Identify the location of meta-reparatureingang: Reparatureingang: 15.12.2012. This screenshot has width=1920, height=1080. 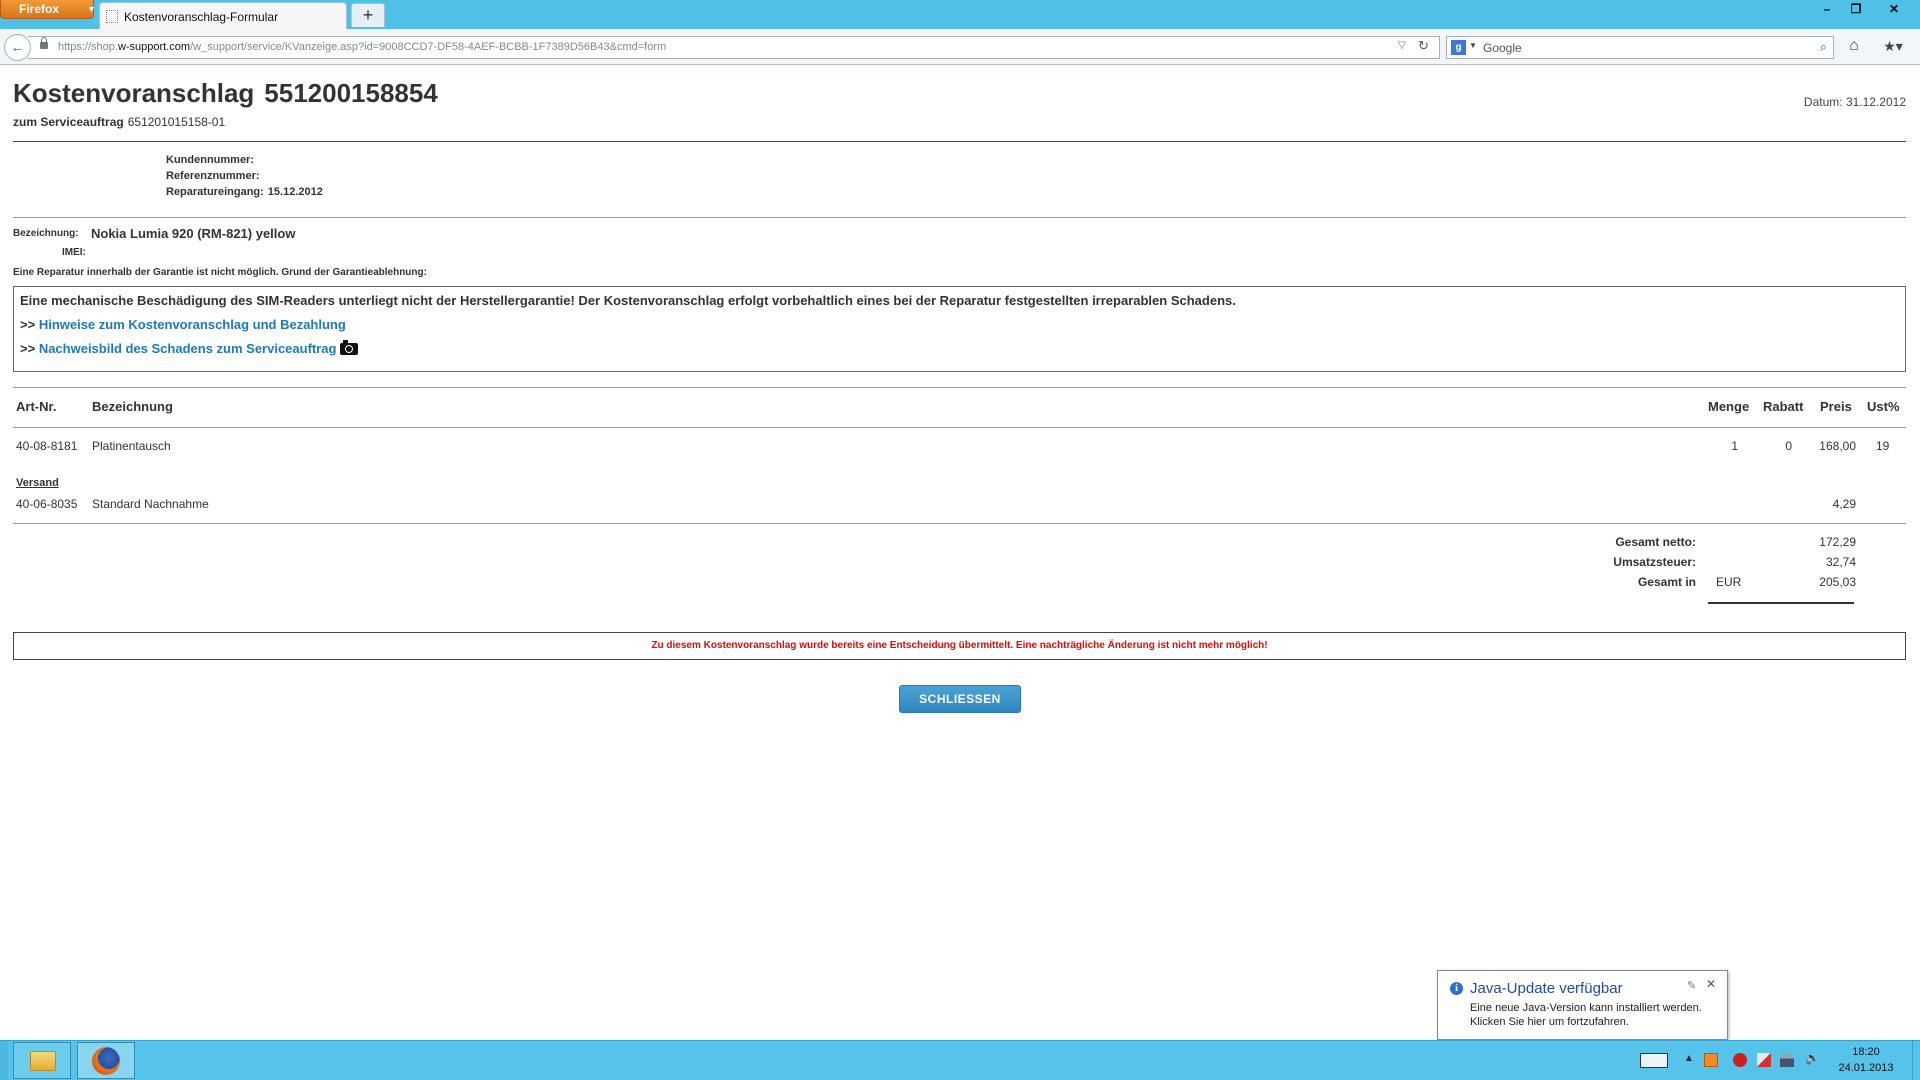
(244, 192).